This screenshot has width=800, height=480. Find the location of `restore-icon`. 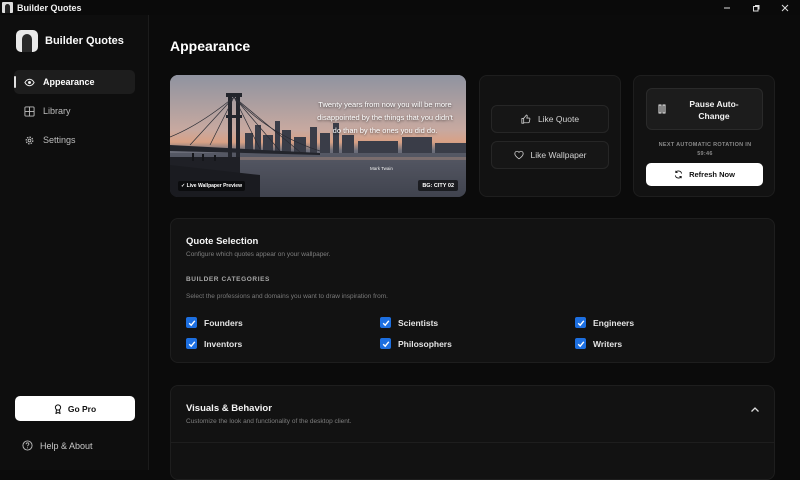

restore-icon is located at coordinates (756, 7).